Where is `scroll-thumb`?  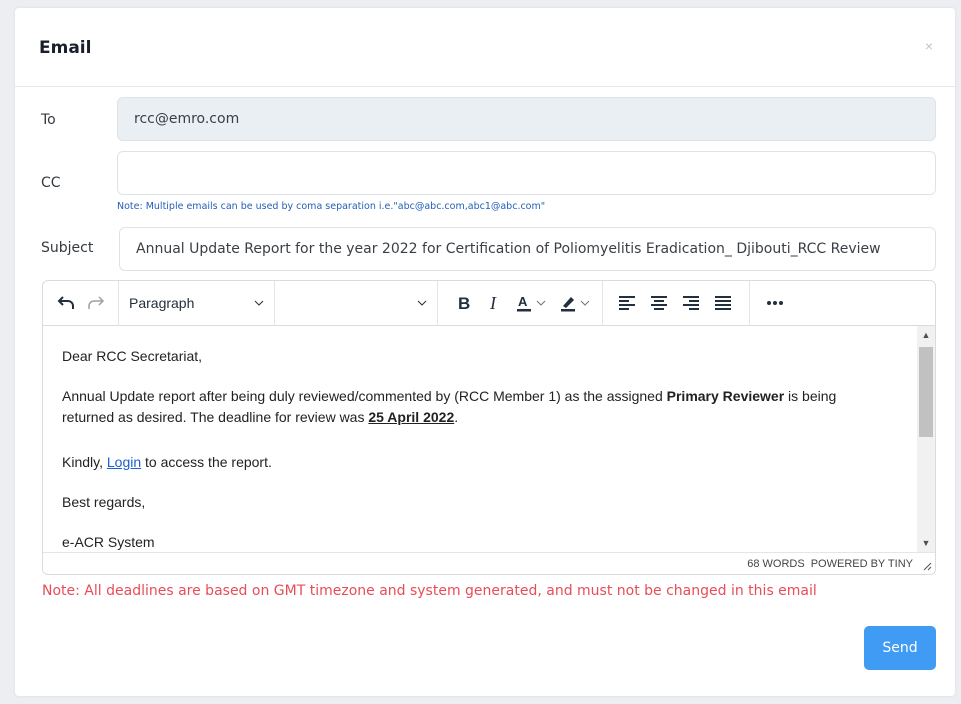 scroll-thumb is located at coordinates (926, 392).